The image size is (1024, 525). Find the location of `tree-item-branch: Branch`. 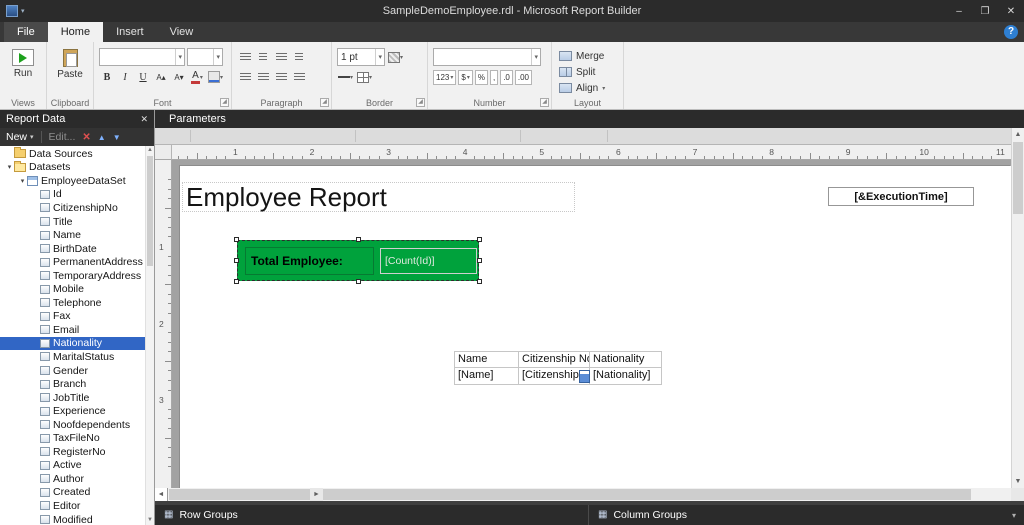

tree-item-branch: Branch is located at coordinates (72, 384).